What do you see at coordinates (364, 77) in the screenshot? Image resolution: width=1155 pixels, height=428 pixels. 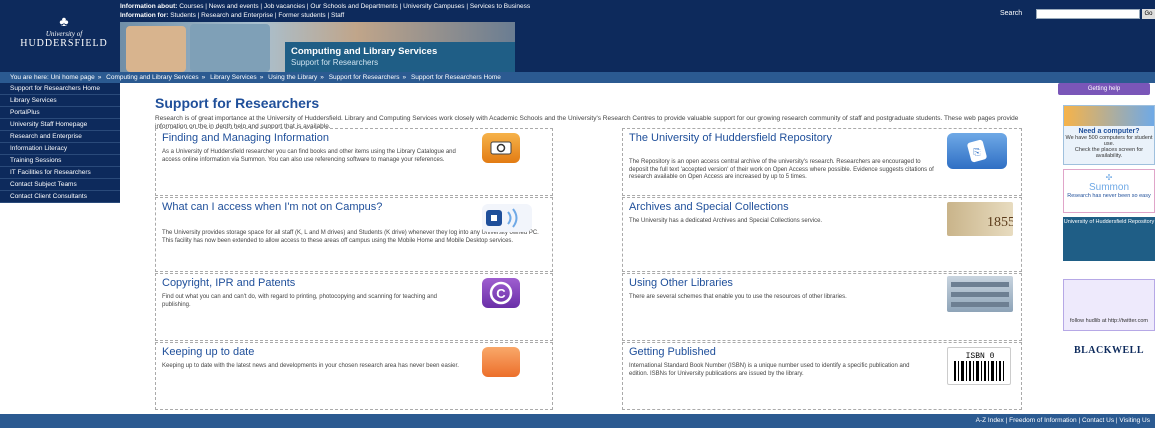 I see `breadcrumb-item: Support for Researchers` at bounding box center [364, 77].